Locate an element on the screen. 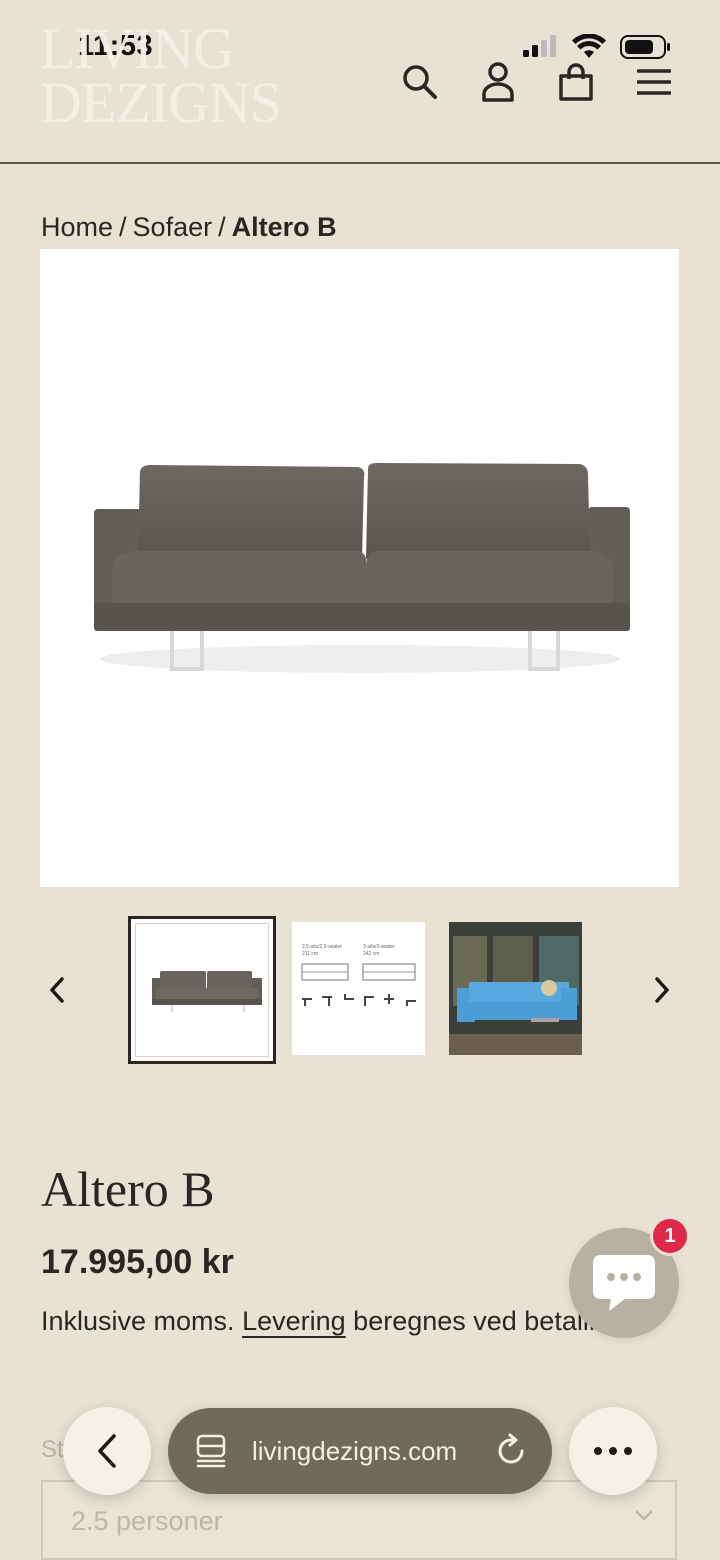 This screenshot has width=720, height=1560. more-dots-icon is located at coordinates (613, 1451).